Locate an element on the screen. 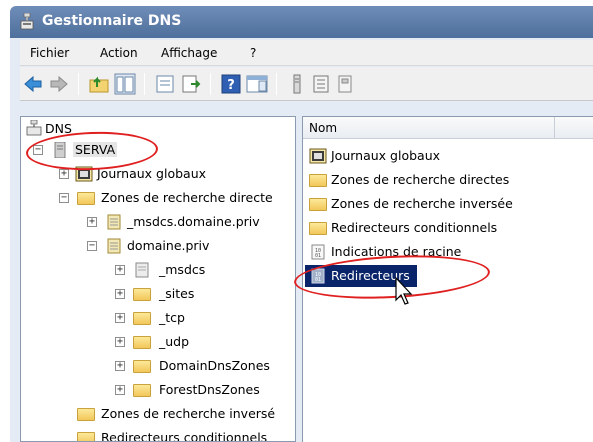  help-icon: ? is located at coordinates (231, 84).